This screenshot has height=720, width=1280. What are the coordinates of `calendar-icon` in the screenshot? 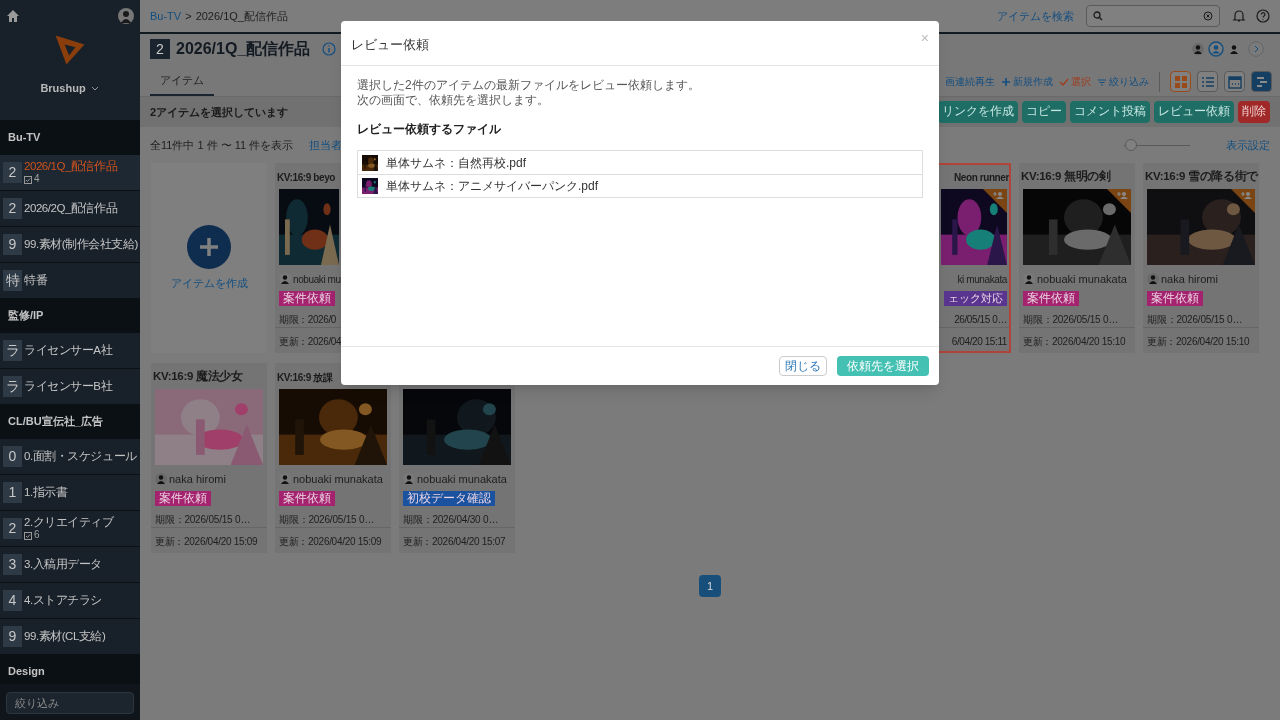 It's located at (1234, 81).